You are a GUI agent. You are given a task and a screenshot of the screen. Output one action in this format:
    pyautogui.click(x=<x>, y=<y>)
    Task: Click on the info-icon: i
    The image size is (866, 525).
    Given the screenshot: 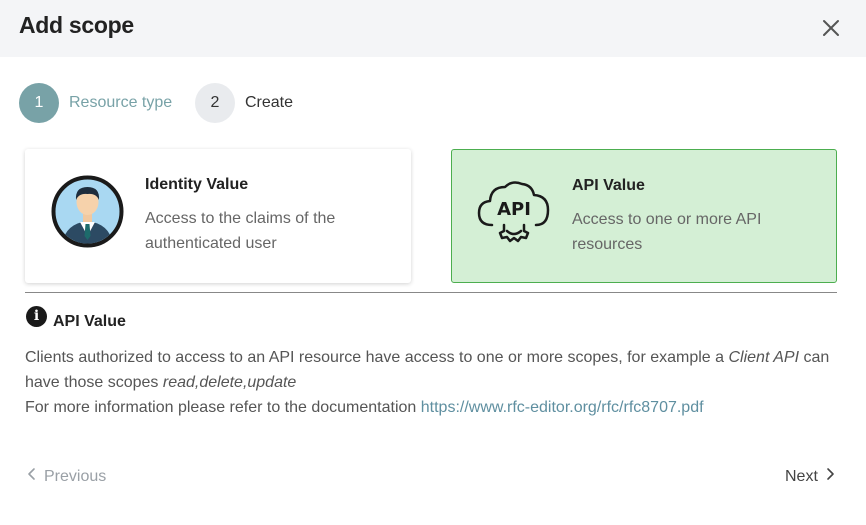 What is the action you would take?
    pyautogui.click(x=36, y=316)
    